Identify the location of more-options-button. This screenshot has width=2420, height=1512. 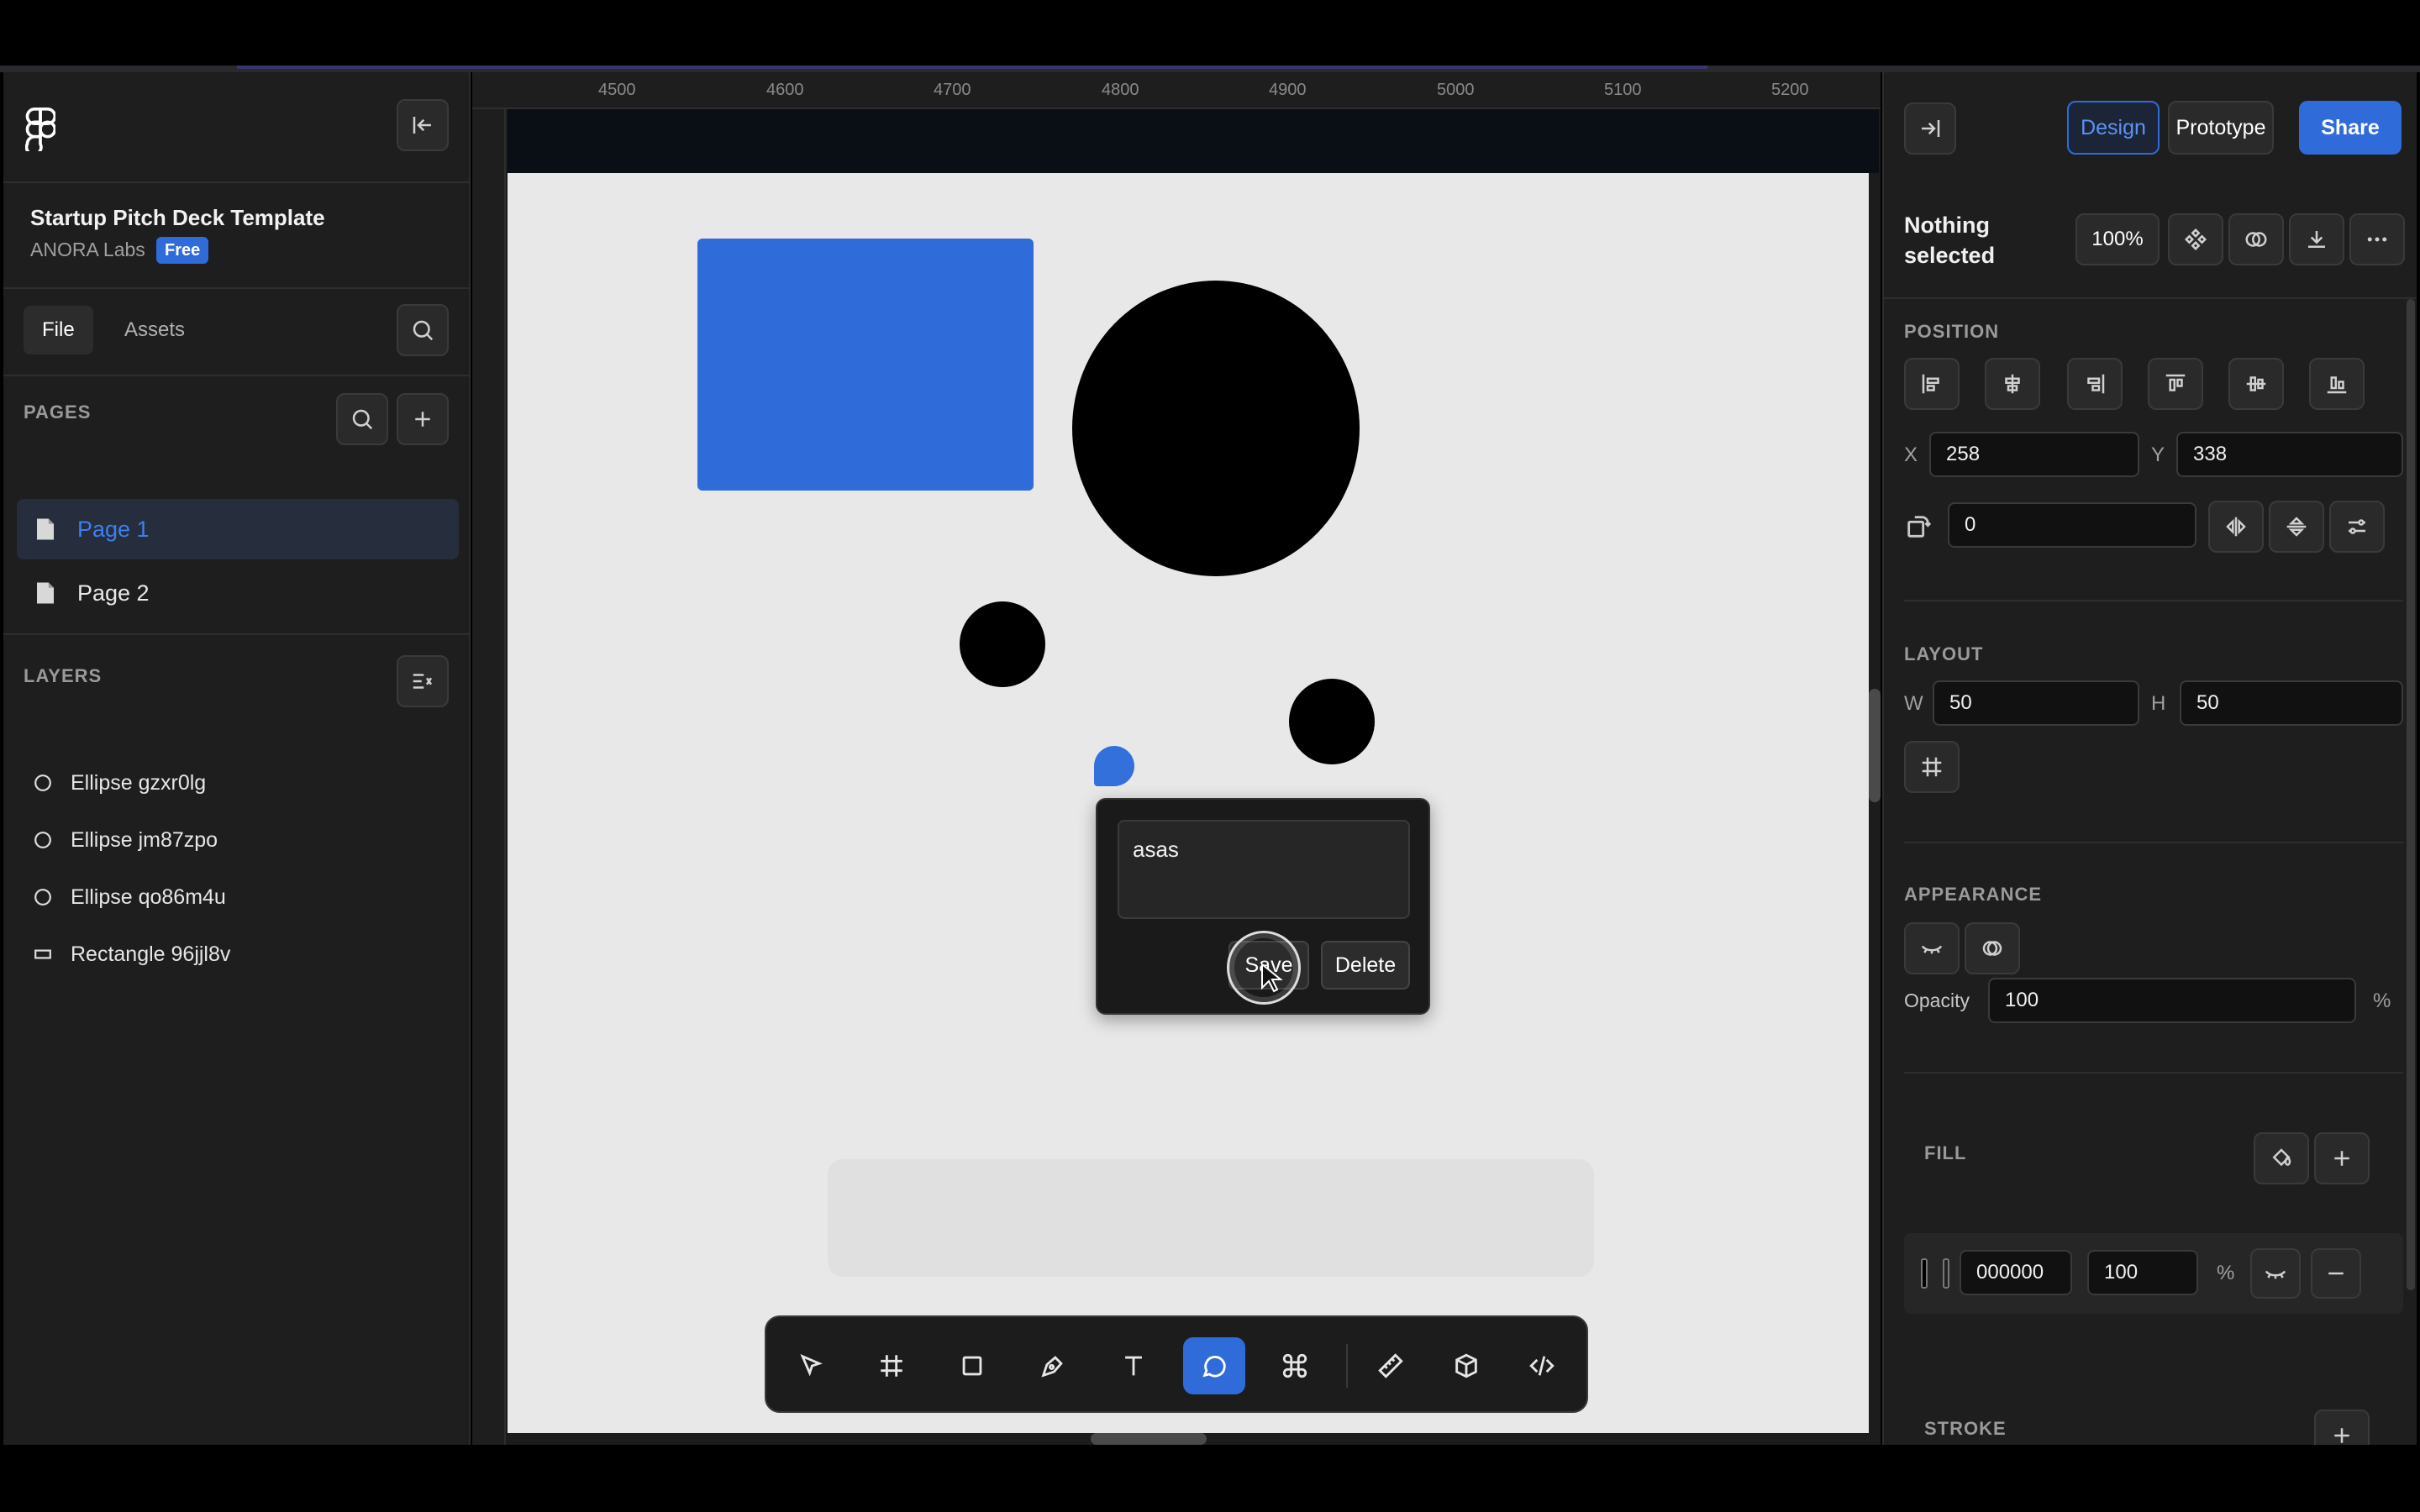
(2377, 239).